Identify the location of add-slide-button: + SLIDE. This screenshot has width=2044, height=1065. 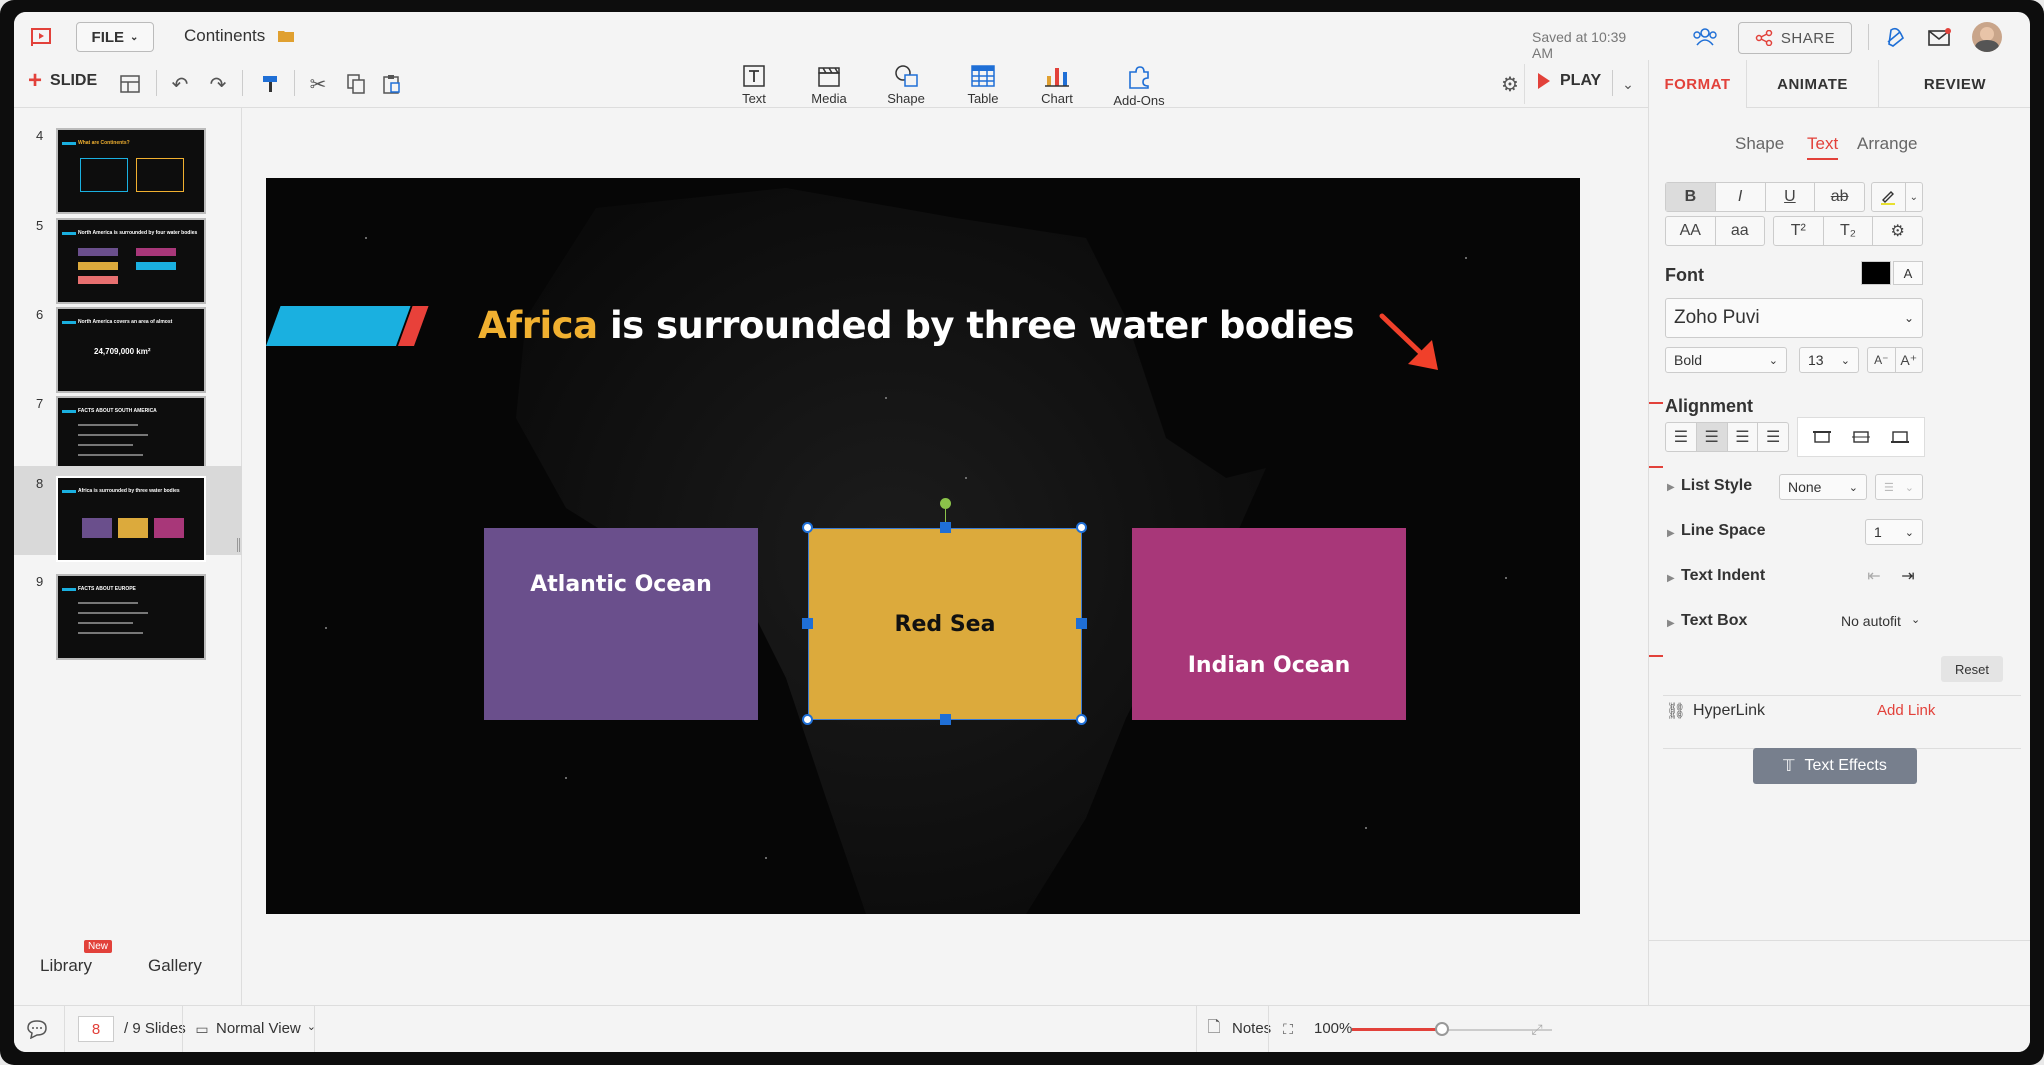
(62, 81).